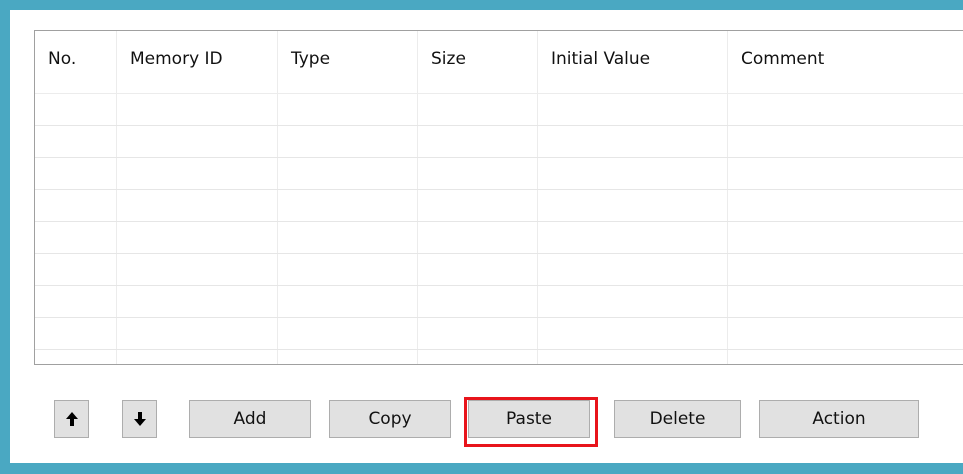  Describe the element at coordinates (839, 419) in the screenshot. I see `action-button: Action` at that location.